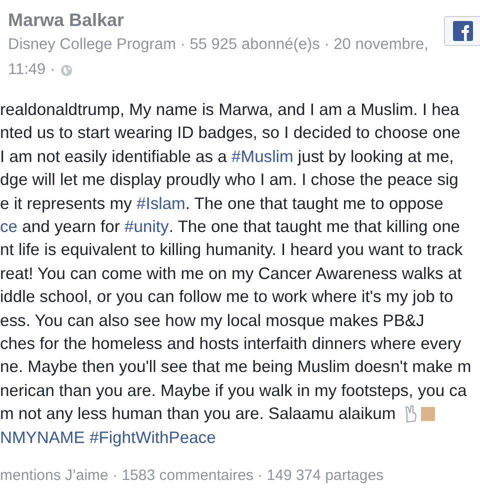 This screenshot has height=491, width=480. Describe the element at coordinates (231, 133) in the screenshot. I see `post-text-line: nted us to start wearing ID badges, so I decided to choose one` at that location.